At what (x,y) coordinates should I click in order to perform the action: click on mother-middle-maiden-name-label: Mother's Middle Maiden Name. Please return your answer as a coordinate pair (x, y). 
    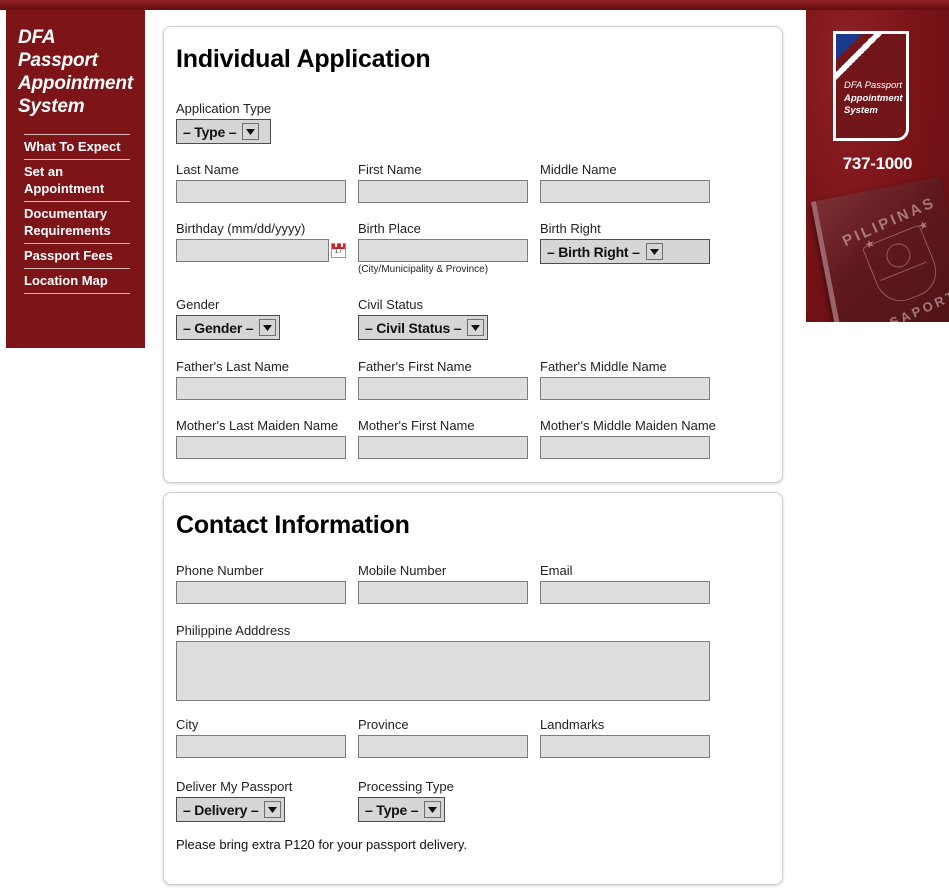
    Looking at the image, I should click on (628, 425).